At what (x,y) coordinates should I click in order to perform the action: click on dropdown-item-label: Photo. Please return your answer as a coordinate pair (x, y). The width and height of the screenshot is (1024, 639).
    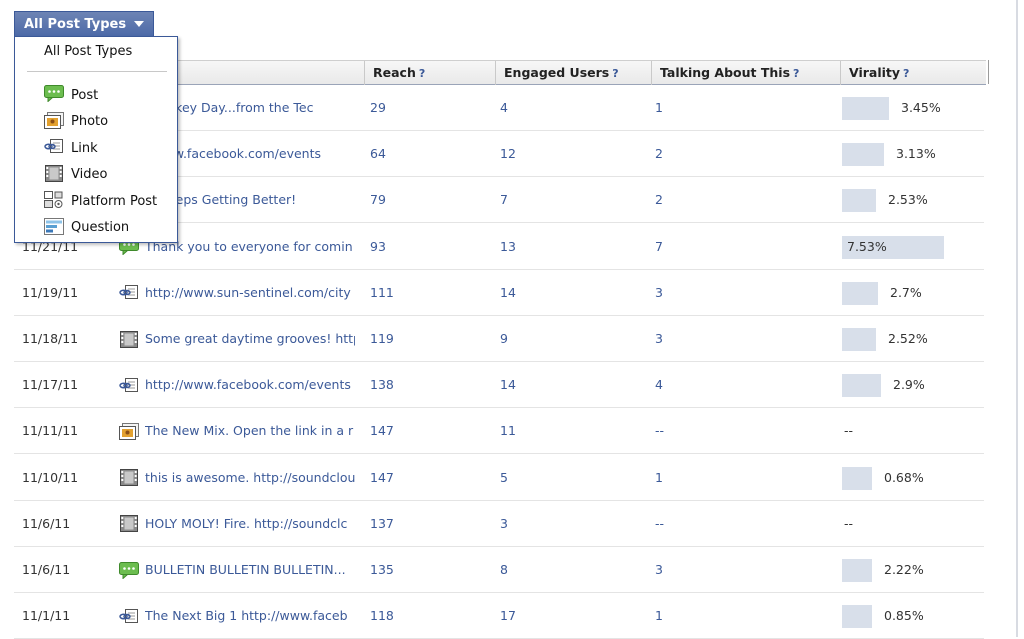
    Looking at the image, I should click on (90, 121).